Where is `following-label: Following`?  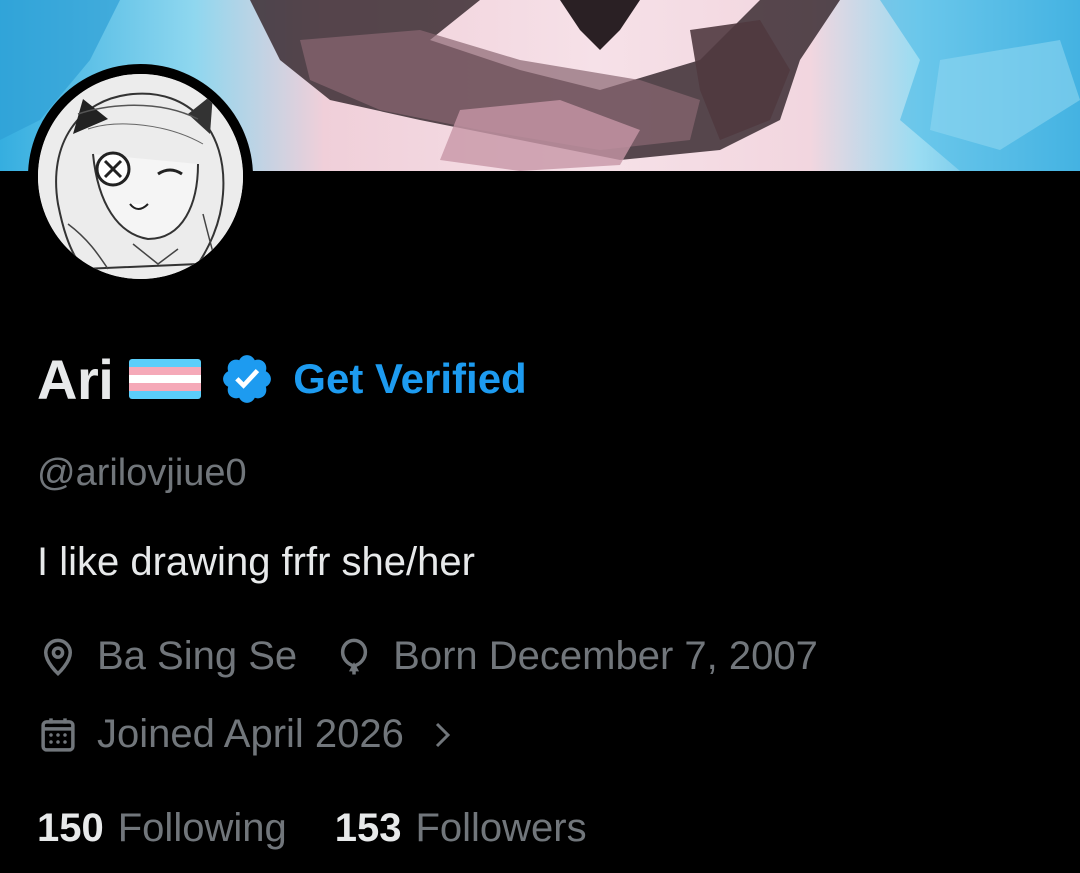 following-label: Following is located at coordinates (202, 828).